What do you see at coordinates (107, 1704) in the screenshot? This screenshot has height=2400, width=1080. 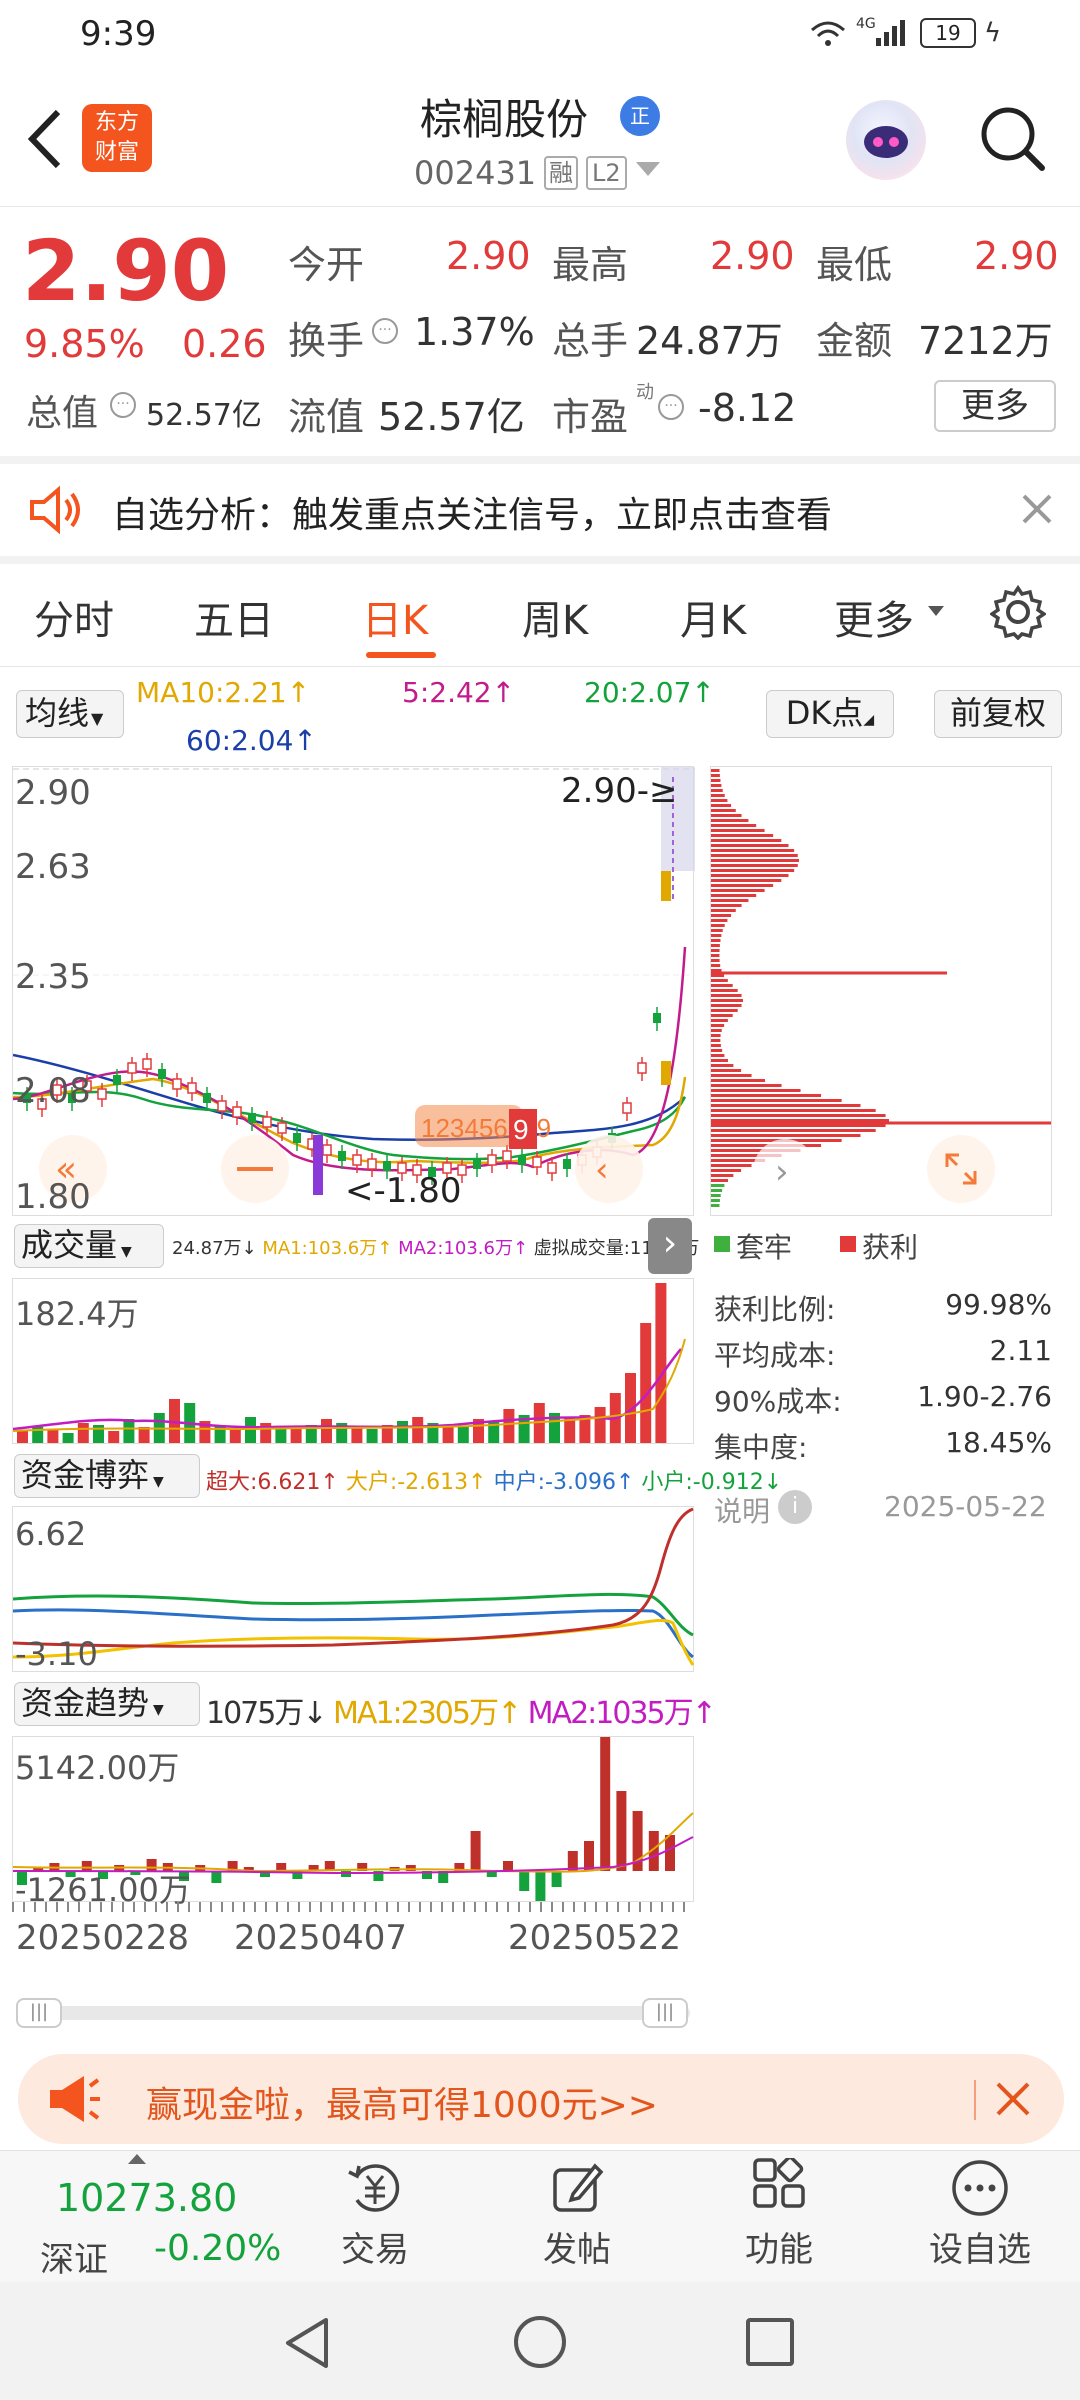 I see `fund-trend-select: 资金趋势 ▼` at bounding box center [107, 1704].